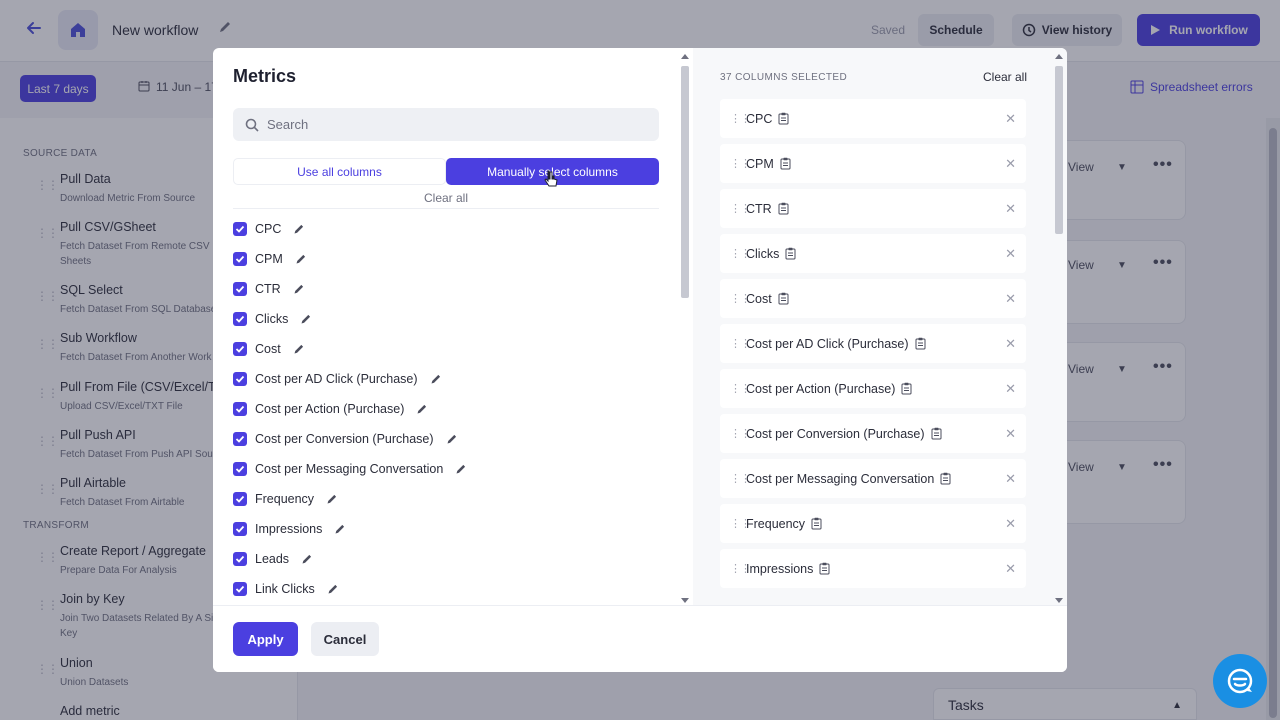 The height and width of the screenshot is (720, 1280). Describe the element at coordinates (1240, 681) in the screenshot. I see `chat-support-button` at that location.